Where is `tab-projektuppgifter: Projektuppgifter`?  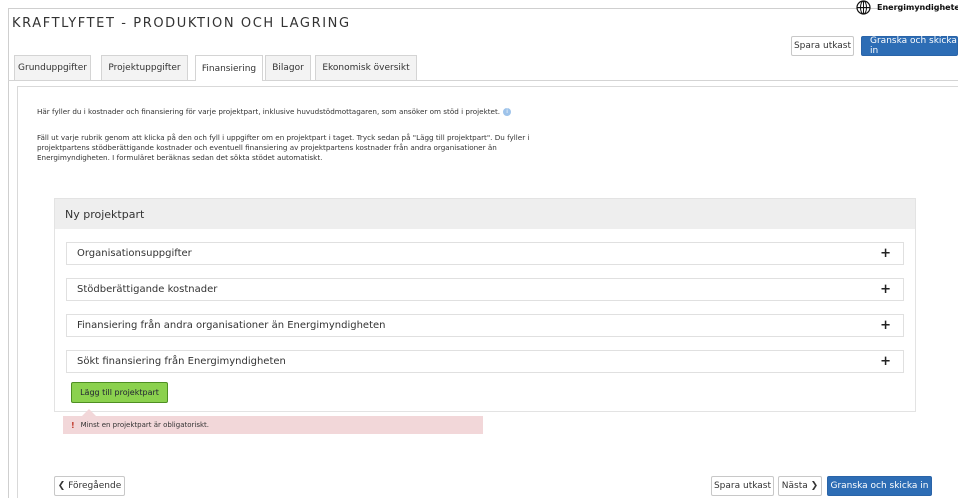 tab-projektuppgifter: Projektuppgifter is located at coordinates (144, 67).